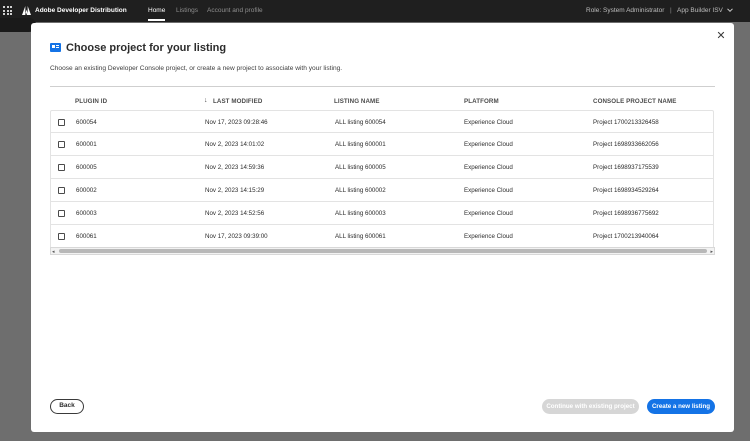 The height and width of the screenshot is (441, 750). Describe the element at coordinates (382, 86) in the screenshot. I see `divider` at that location.